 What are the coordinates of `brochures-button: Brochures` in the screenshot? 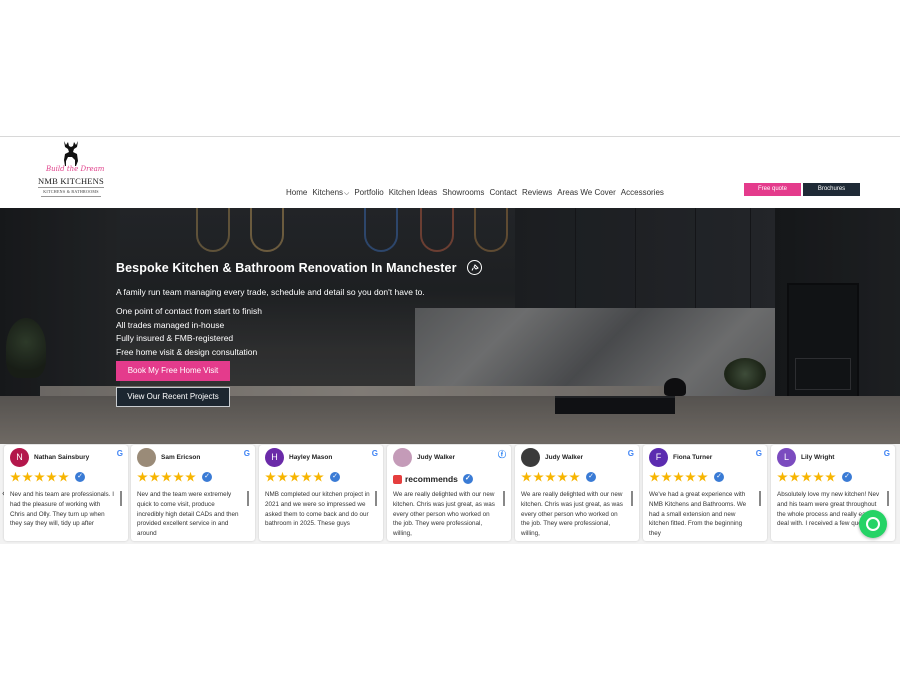 It's located at (831, 189).